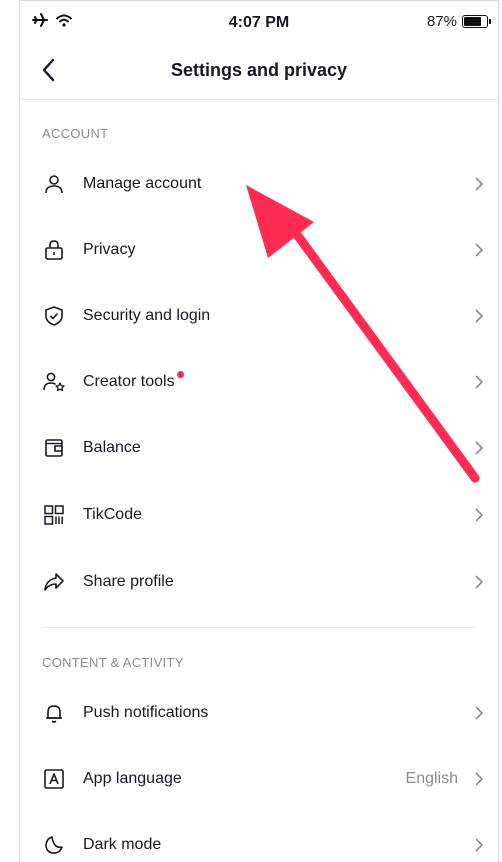 The image size is (502, 862). Describe the element at coordinates (259, 184) in the screenshot. I see `row-manage-account: Manage account` at that location.